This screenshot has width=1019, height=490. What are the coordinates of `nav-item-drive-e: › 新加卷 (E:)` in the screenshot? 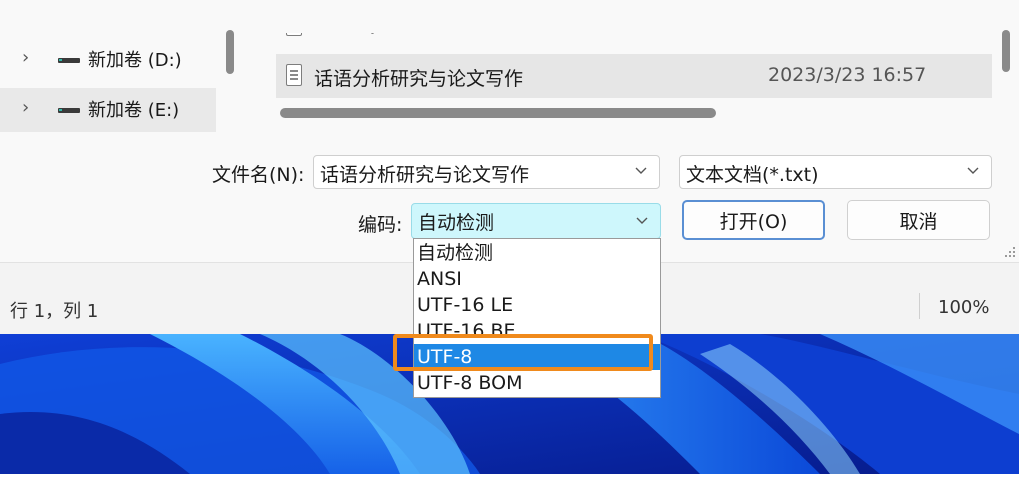 It's located at (108, 110).